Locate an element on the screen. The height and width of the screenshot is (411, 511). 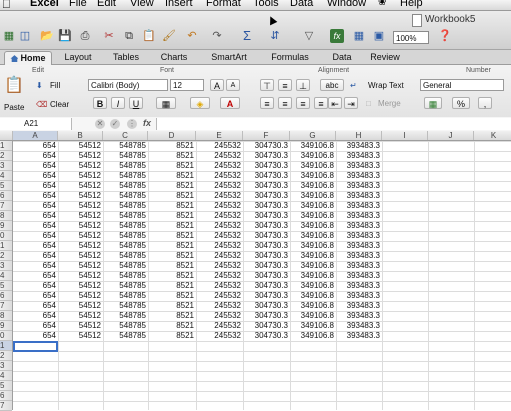
bold-button: B is located at coordinates (100, 103).